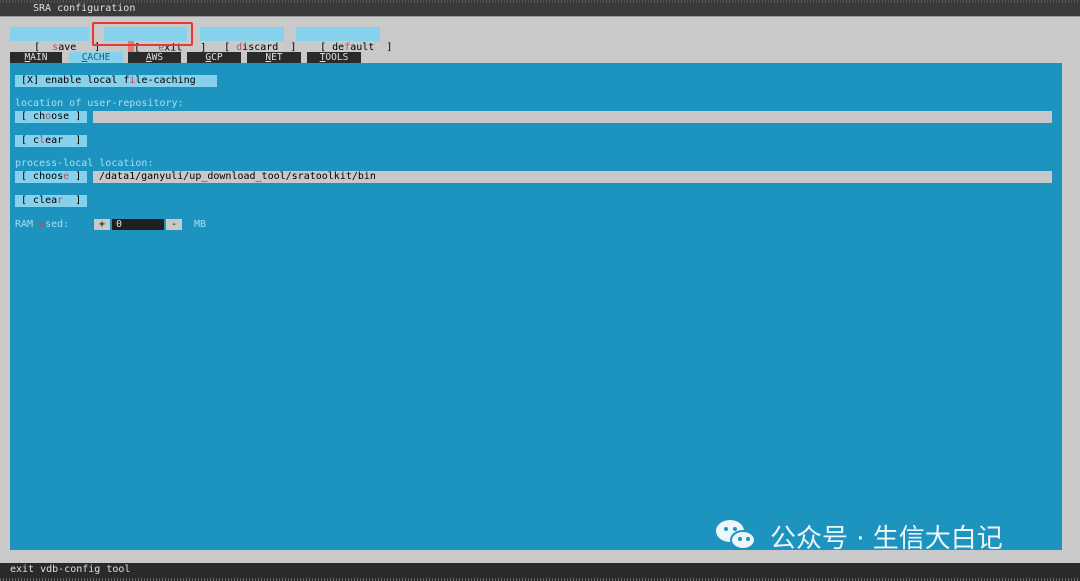 The height and width of the screenshot is (581, 1080). I want to click on choose-user-repo-button: [ choose ], so click(51, 117).